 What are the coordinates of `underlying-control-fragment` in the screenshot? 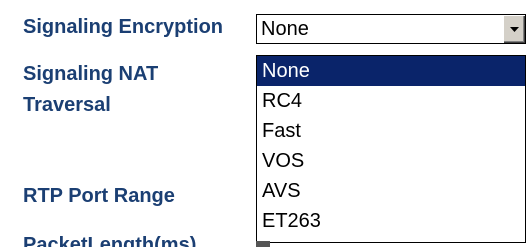 It's located at (263, 244).